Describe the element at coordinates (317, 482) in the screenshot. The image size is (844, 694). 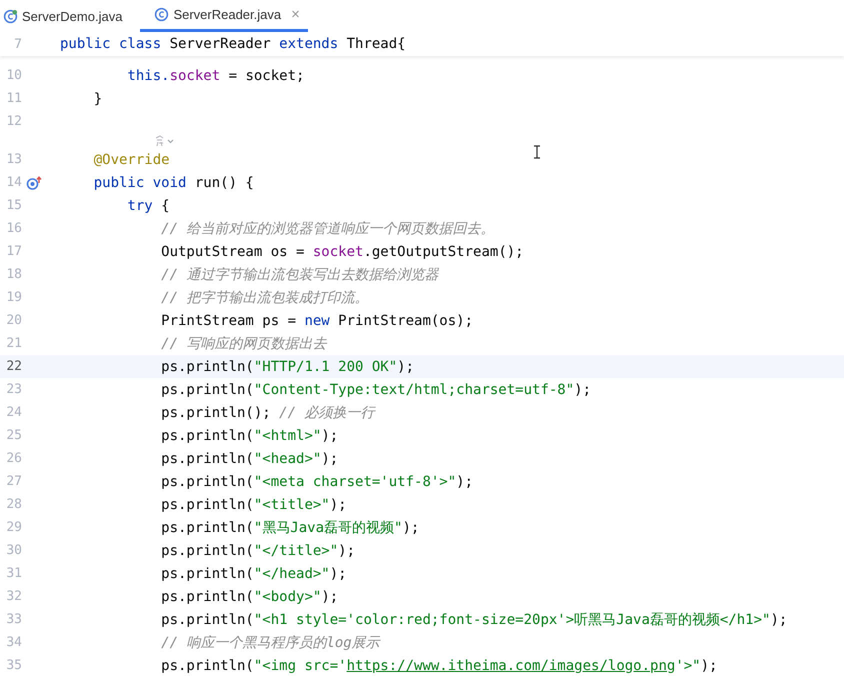
I see `code-line: ps.println("<meta charset='utf-8'>");` at that location.